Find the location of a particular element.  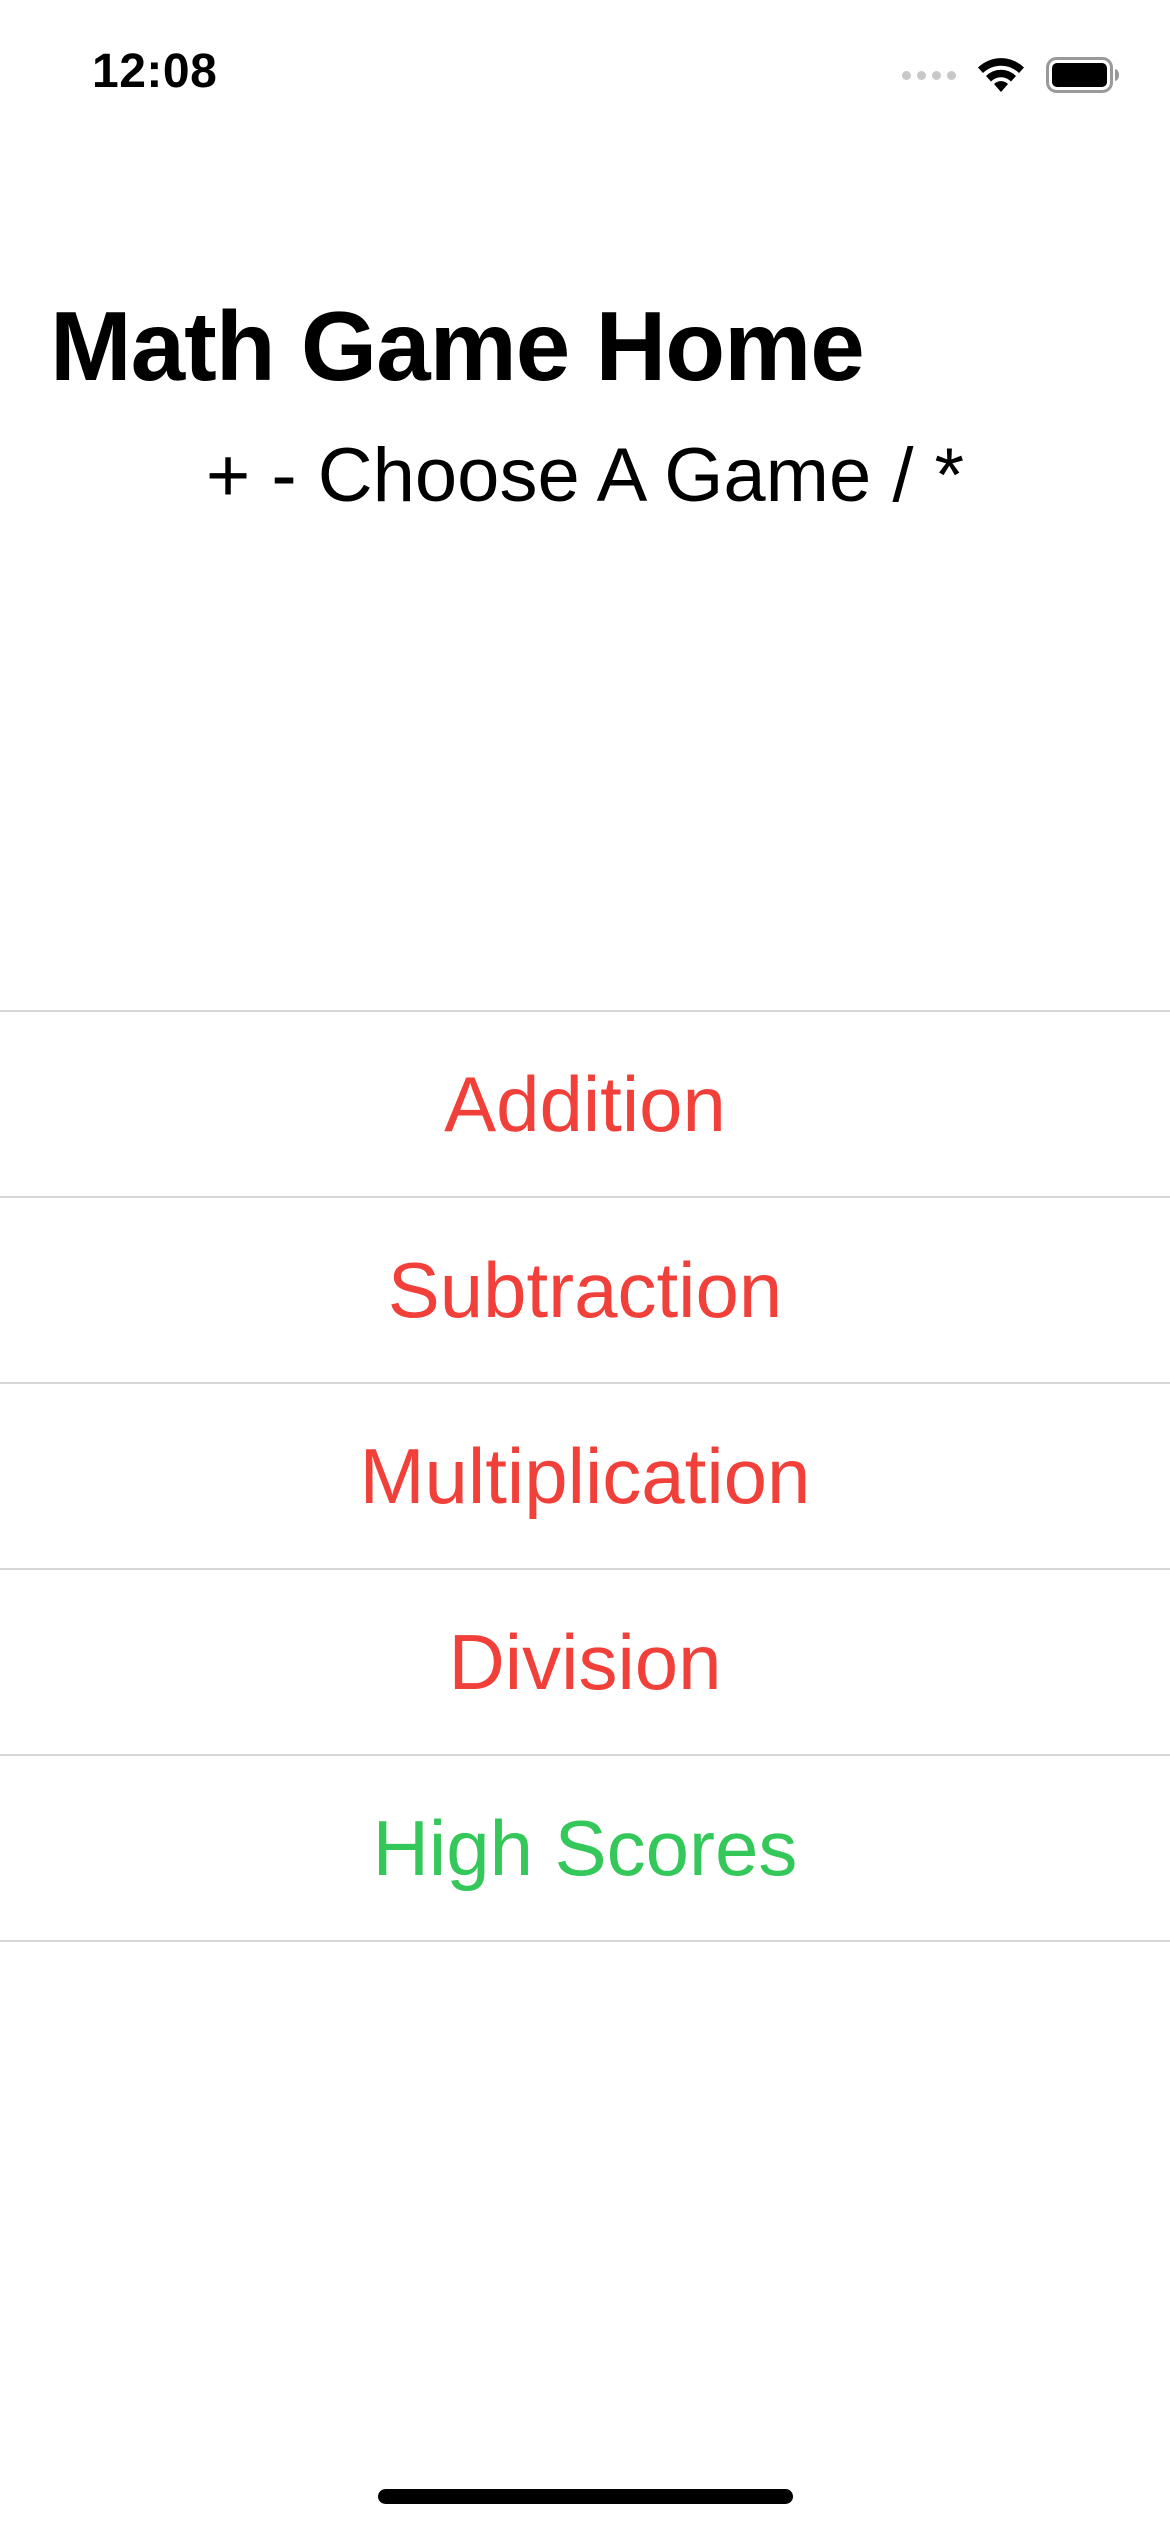

status-time: 12:08 is located at coordinates (155, 71).